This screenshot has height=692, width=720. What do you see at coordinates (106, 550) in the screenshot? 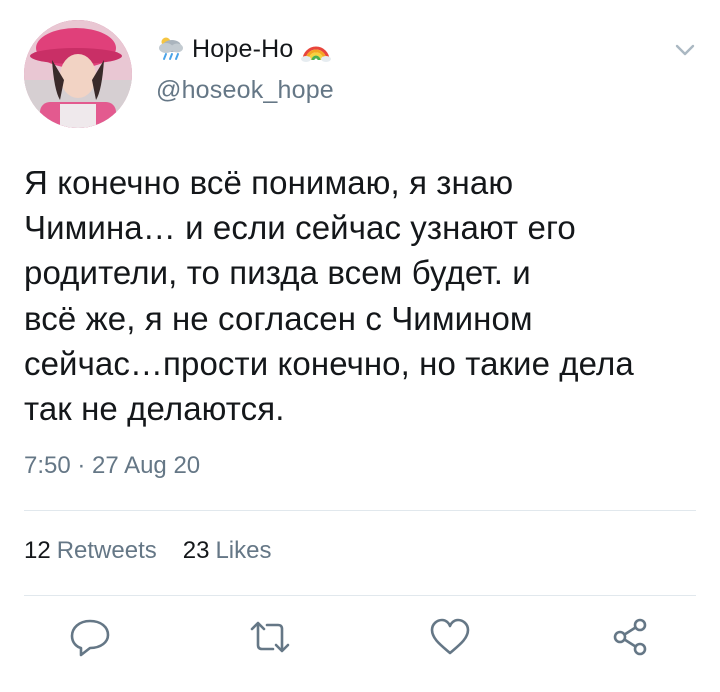
I see `retweets-label: Retweets` at bounding box center [106, 550].